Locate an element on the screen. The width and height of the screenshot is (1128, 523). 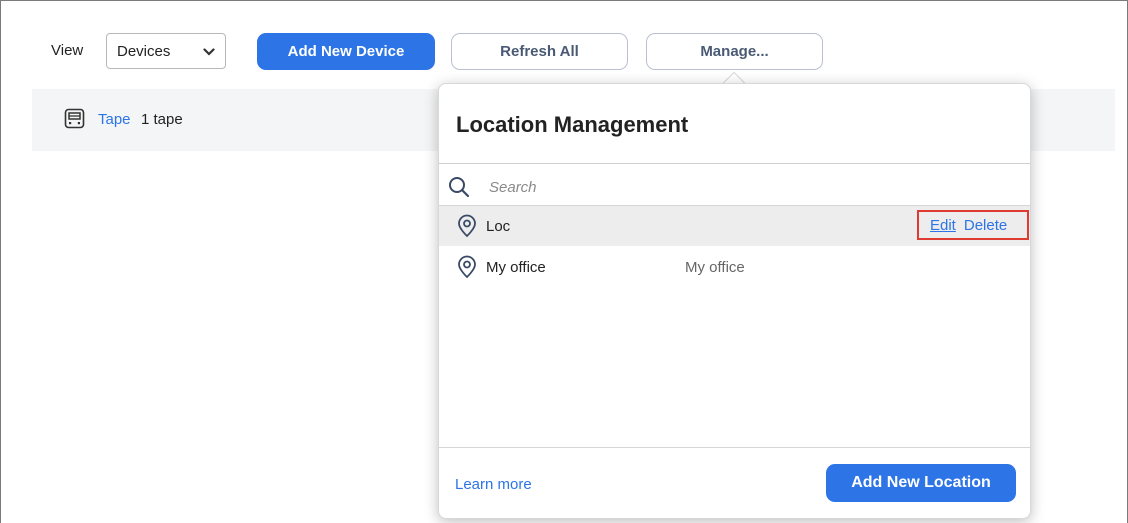
location-row-my-office: My office My office is located at coordinates (734, 267).